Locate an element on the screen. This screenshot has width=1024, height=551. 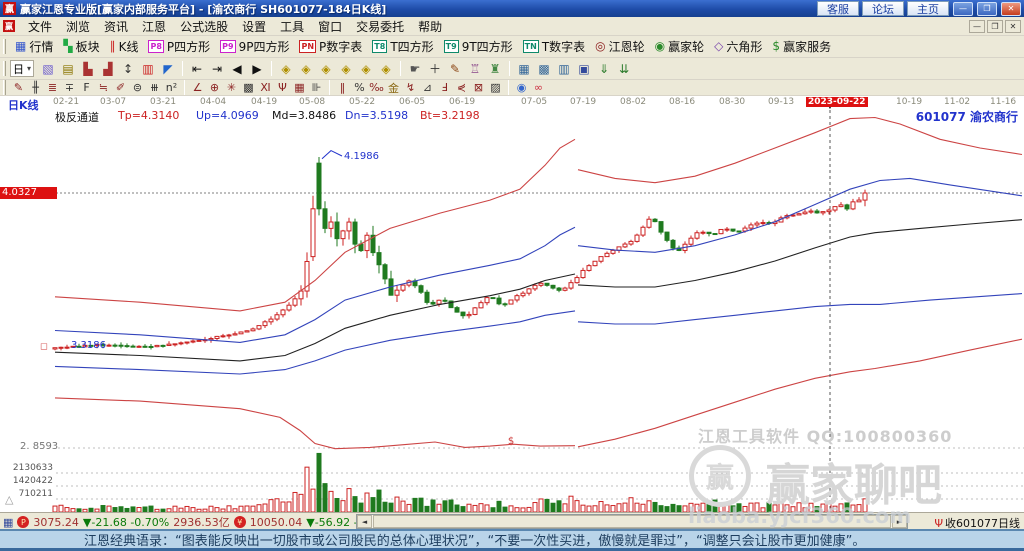
diamond-tool-5-icon: ◈ is located at coordinates (366, 69).